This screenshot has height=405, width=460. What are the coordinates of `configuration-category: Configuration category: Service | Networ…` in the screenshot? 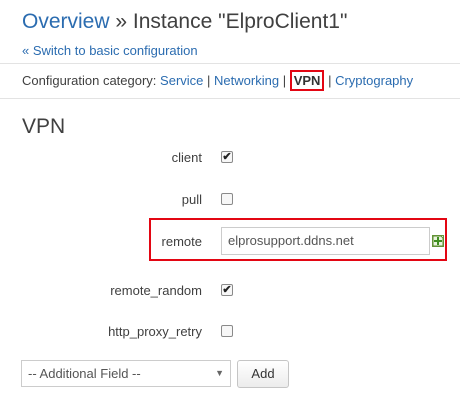 It's located at (217, 80).